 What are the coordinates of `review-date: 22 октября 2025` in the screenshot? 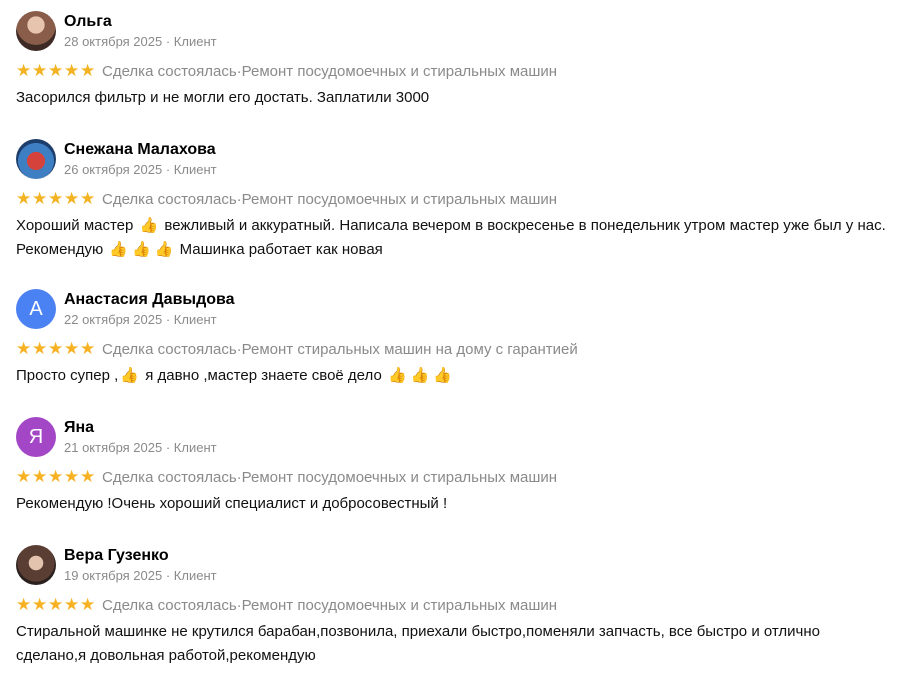 It's located at (113, 319).